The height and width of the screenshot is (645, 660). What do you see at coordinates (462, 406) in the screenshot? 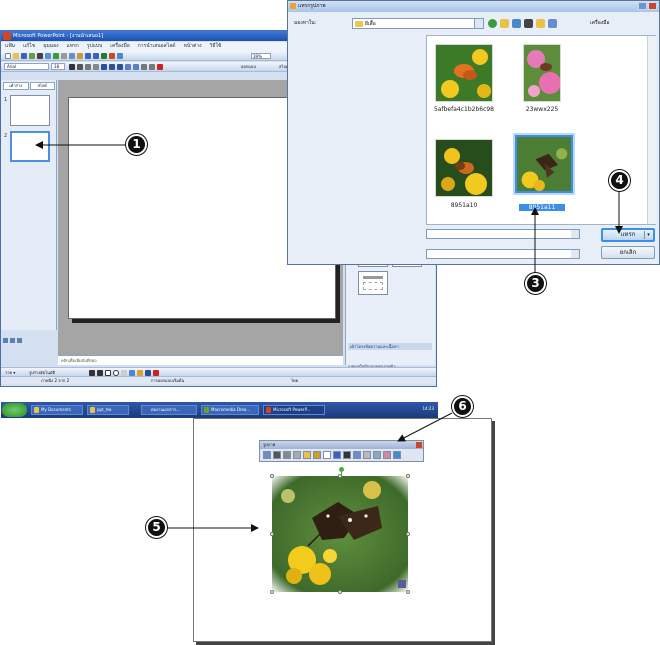
I see `callout-6: 6` at bounding box center [462, 406].